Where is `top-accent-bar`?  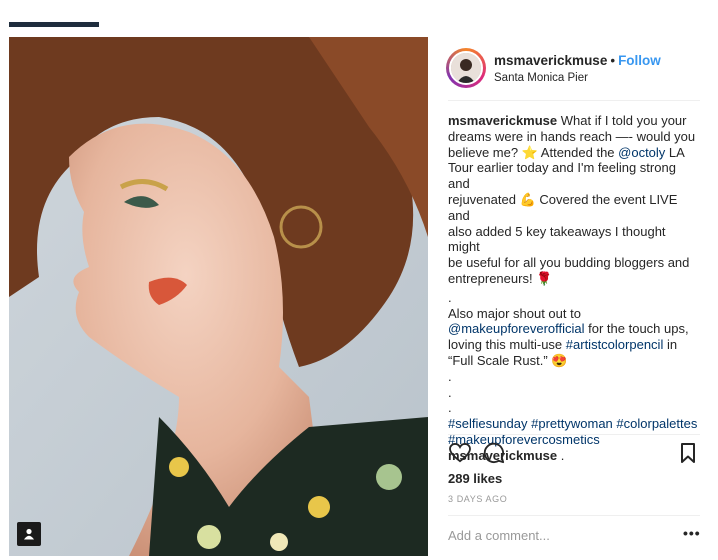
top-accent-bar is located at coordinates (54, 24).